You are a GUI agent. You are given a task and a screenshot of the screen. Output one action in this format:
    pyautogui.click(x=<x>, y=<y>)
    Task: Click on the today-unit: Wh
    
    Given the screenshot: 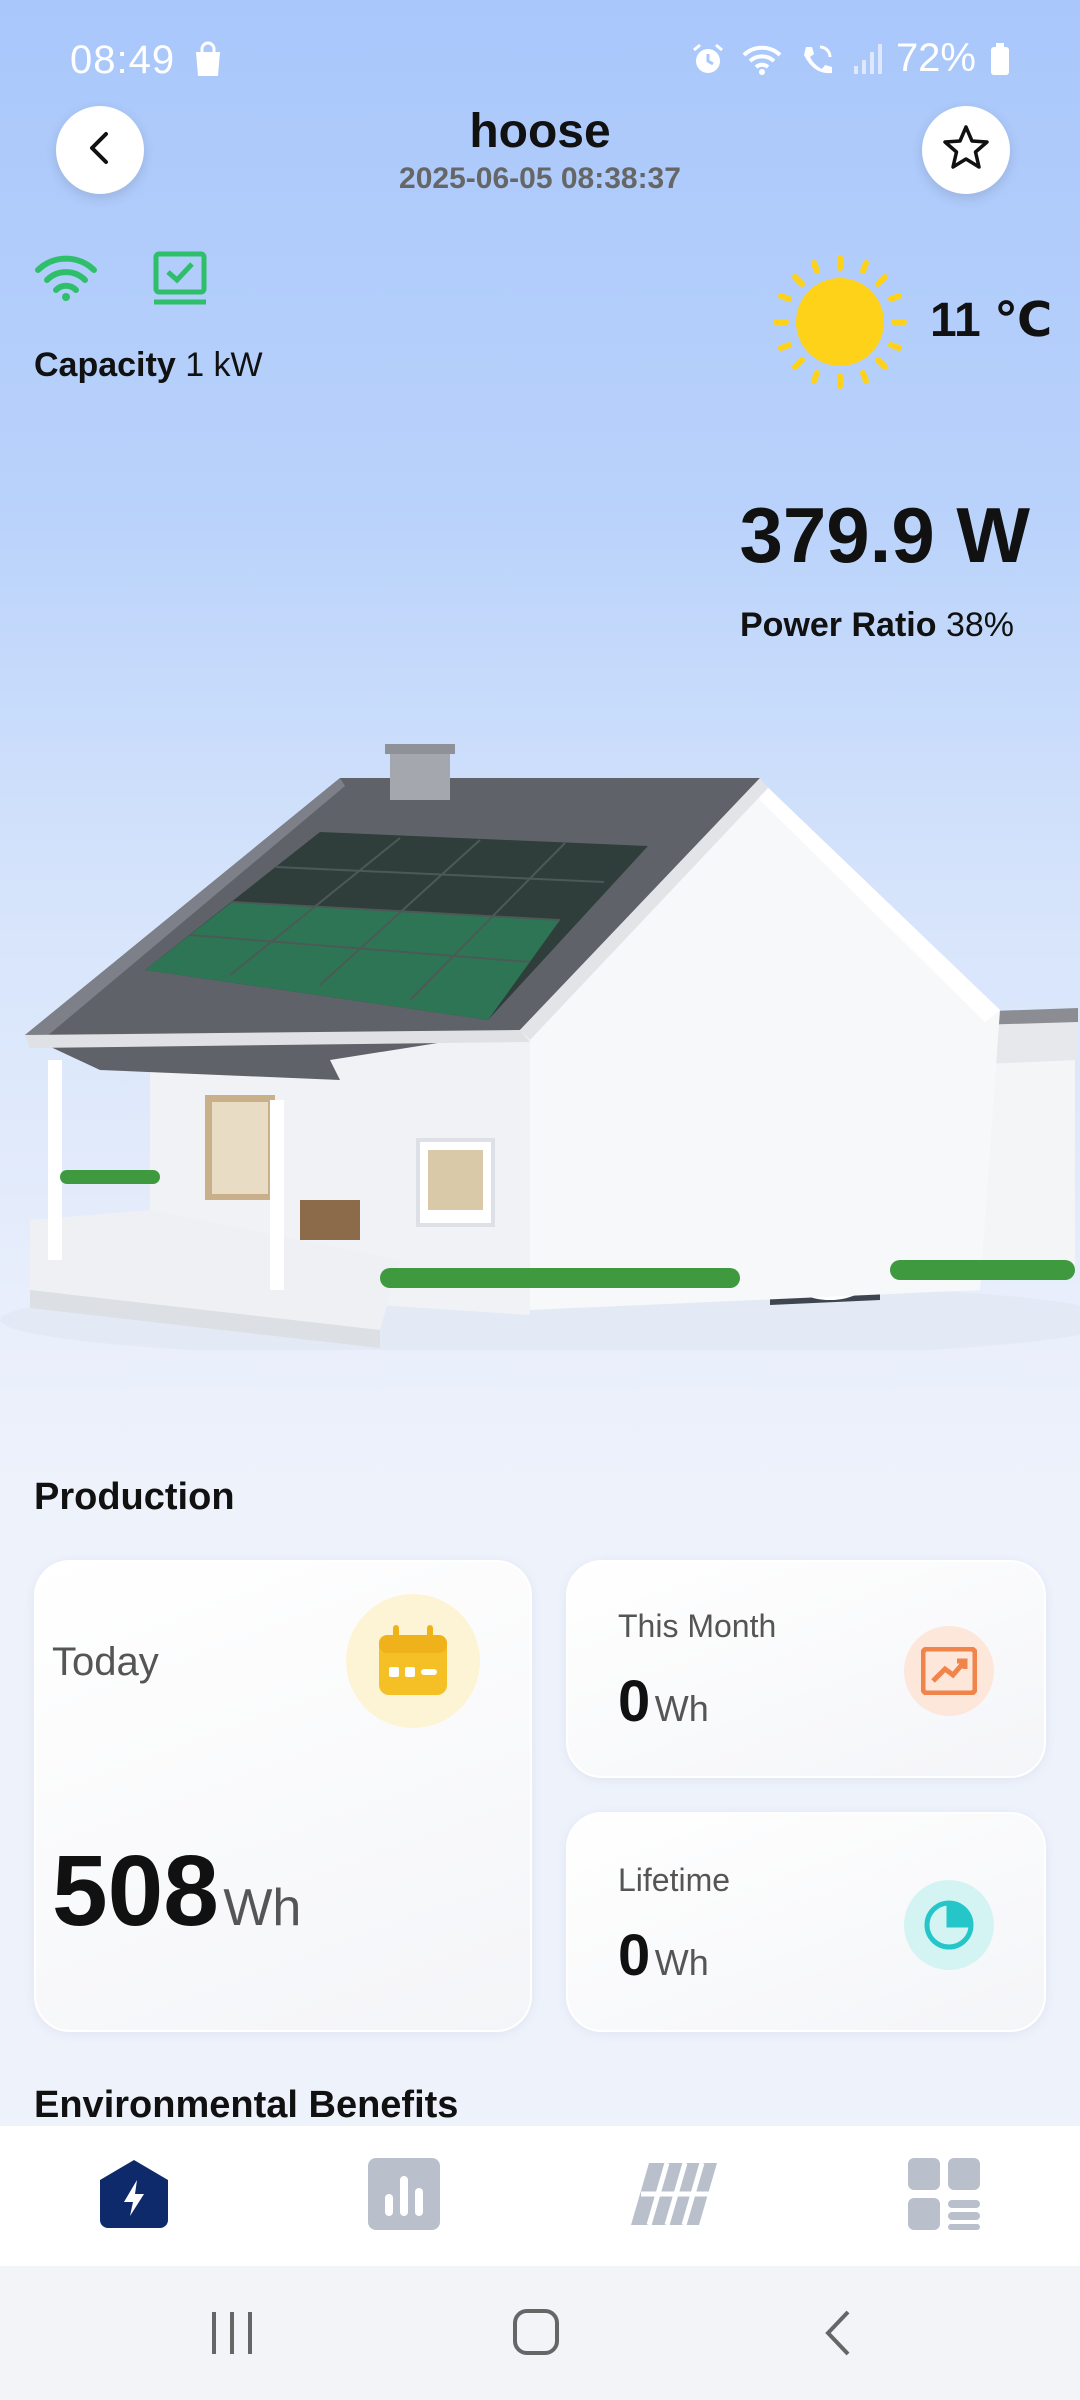 What is the action you would take?
    pyautogui.click(x=262, y=1908)
    